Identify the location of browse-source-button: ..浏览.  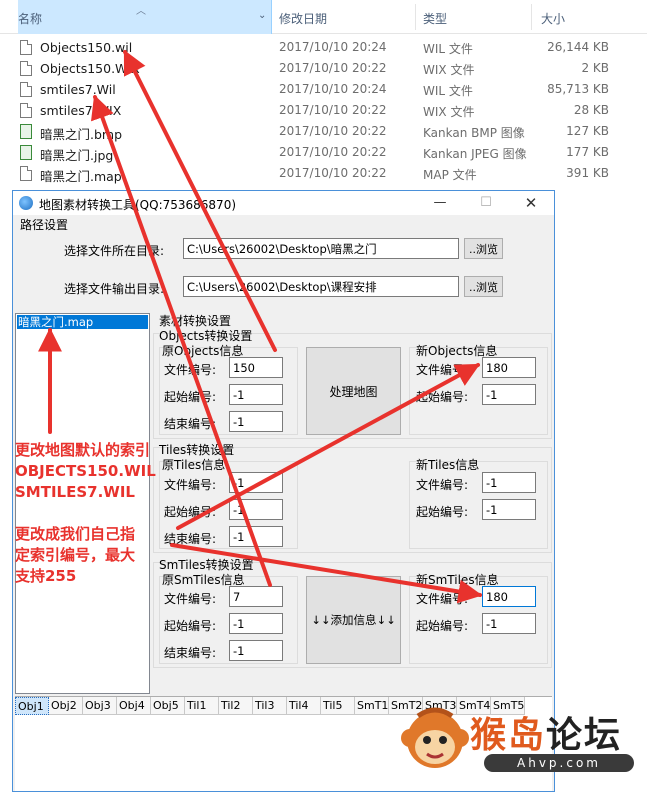
(483, 248).